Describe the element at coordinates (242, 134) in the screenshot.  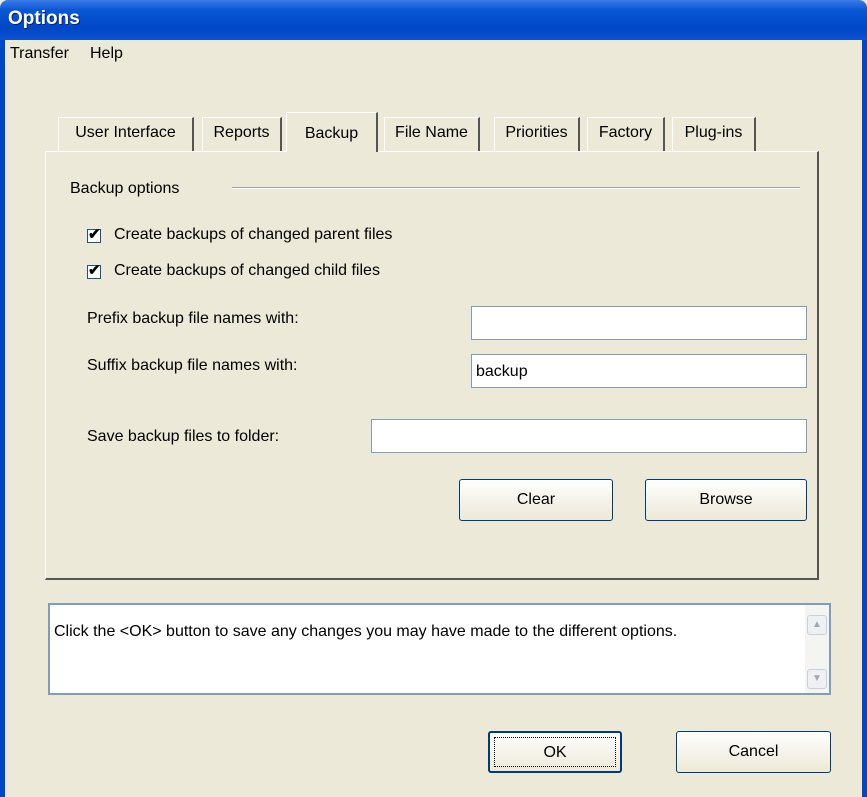
I see `tab-reports: Reports` at that location.